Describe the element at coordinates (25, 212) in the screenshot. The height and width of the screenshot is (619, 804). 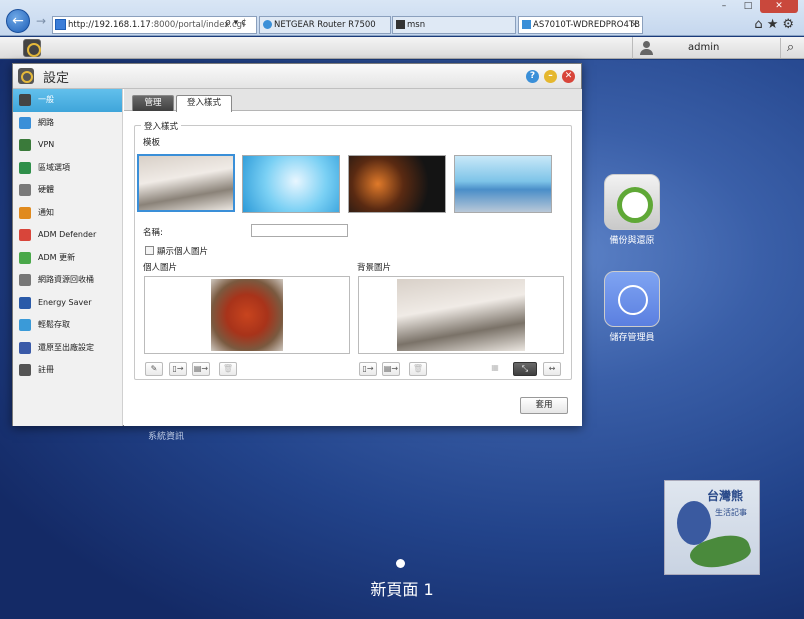
I see `alert-icon` at that location.